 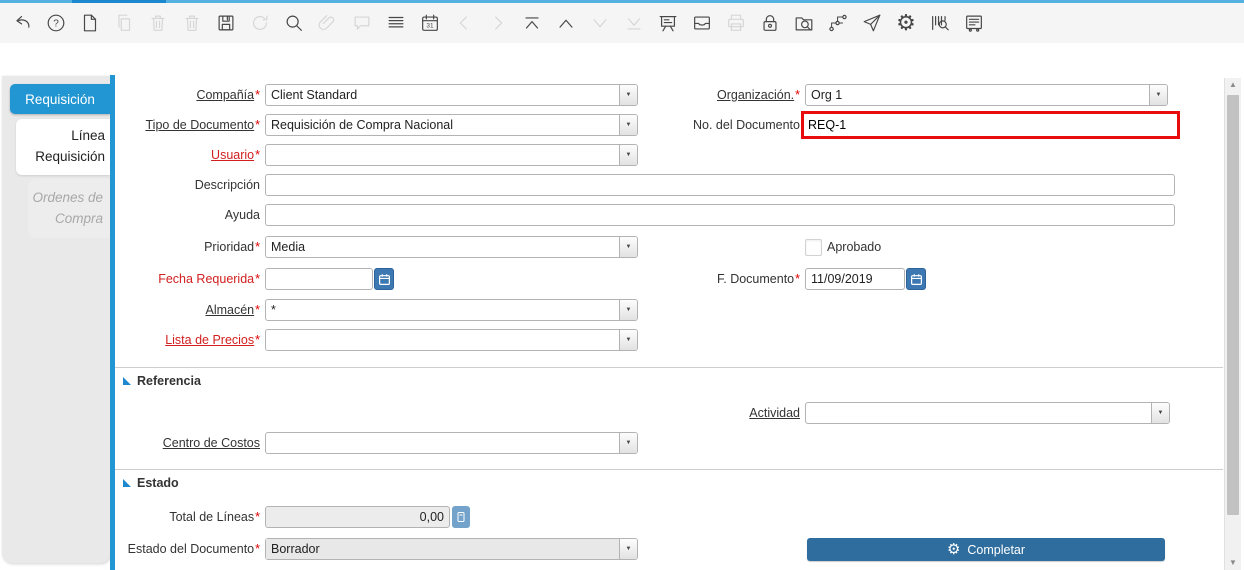 I want to click on organization-dropdown-button: ▼, so click(x=1158, y=95).